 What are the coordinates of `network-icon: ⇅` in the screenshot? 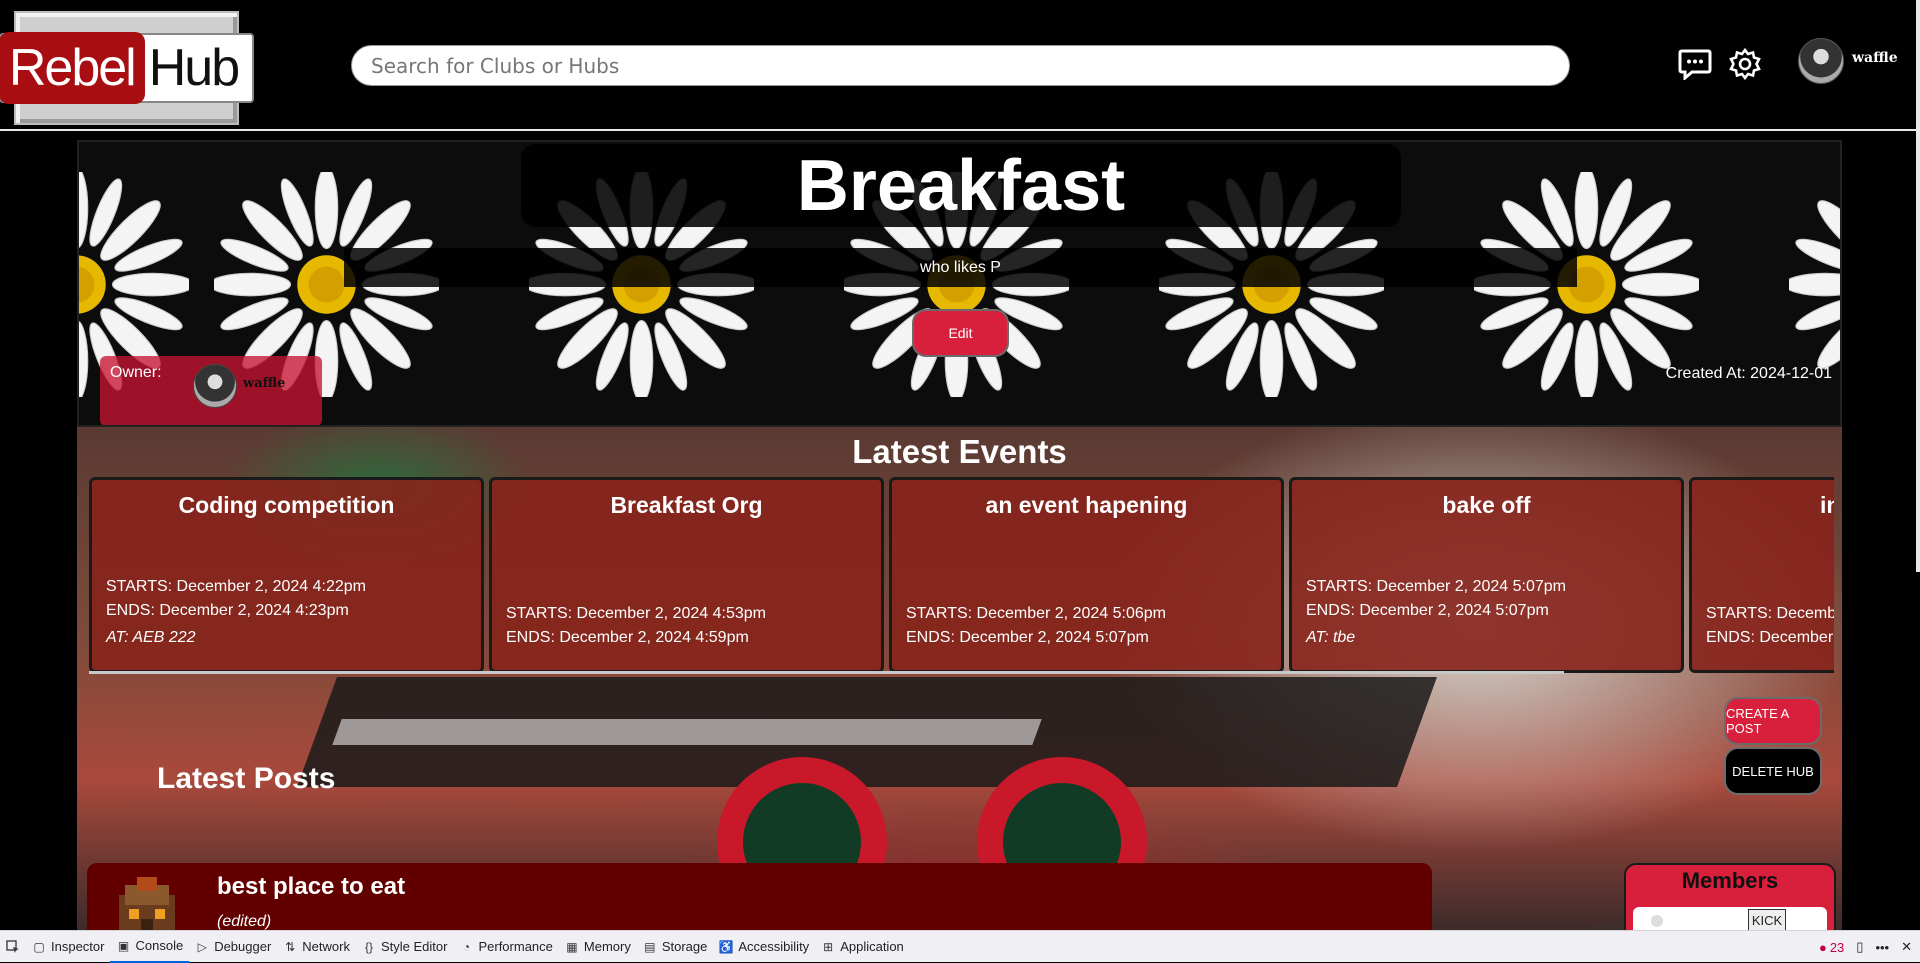 It's located at (290, 946).